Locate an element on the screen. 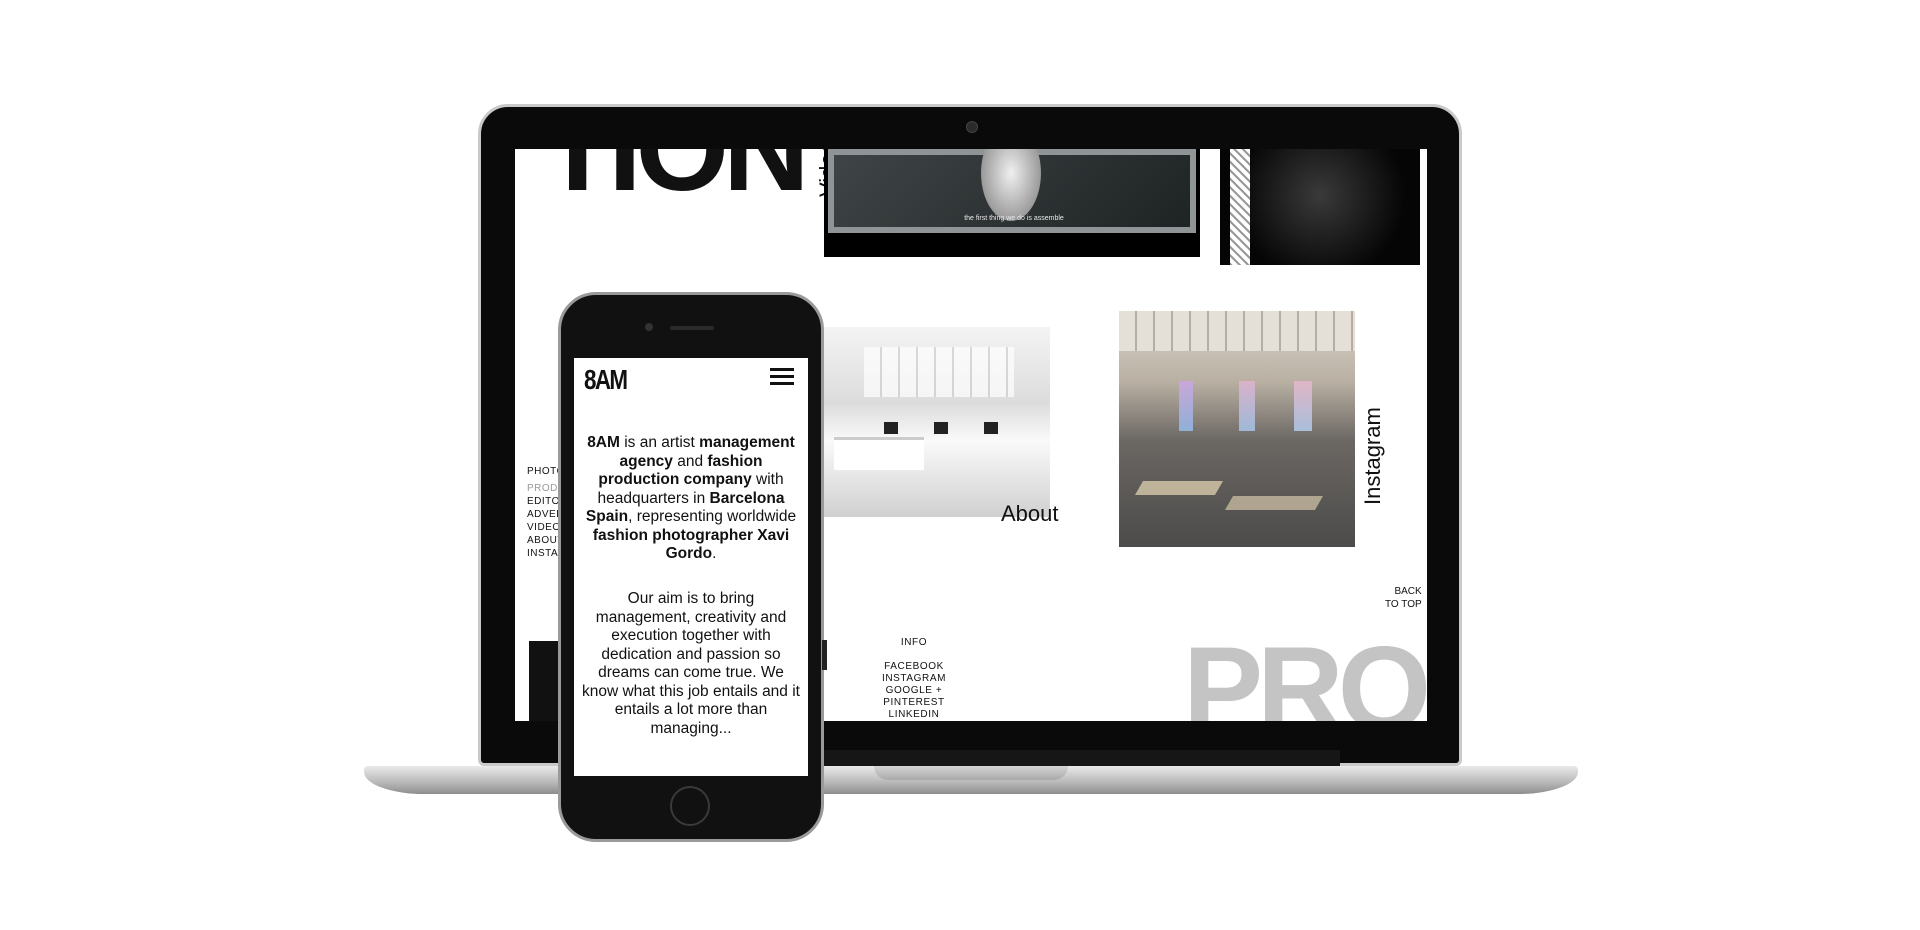 The width and height of the screenshot is (1920, 930). phone-camera is located at coordinates (649, 327).